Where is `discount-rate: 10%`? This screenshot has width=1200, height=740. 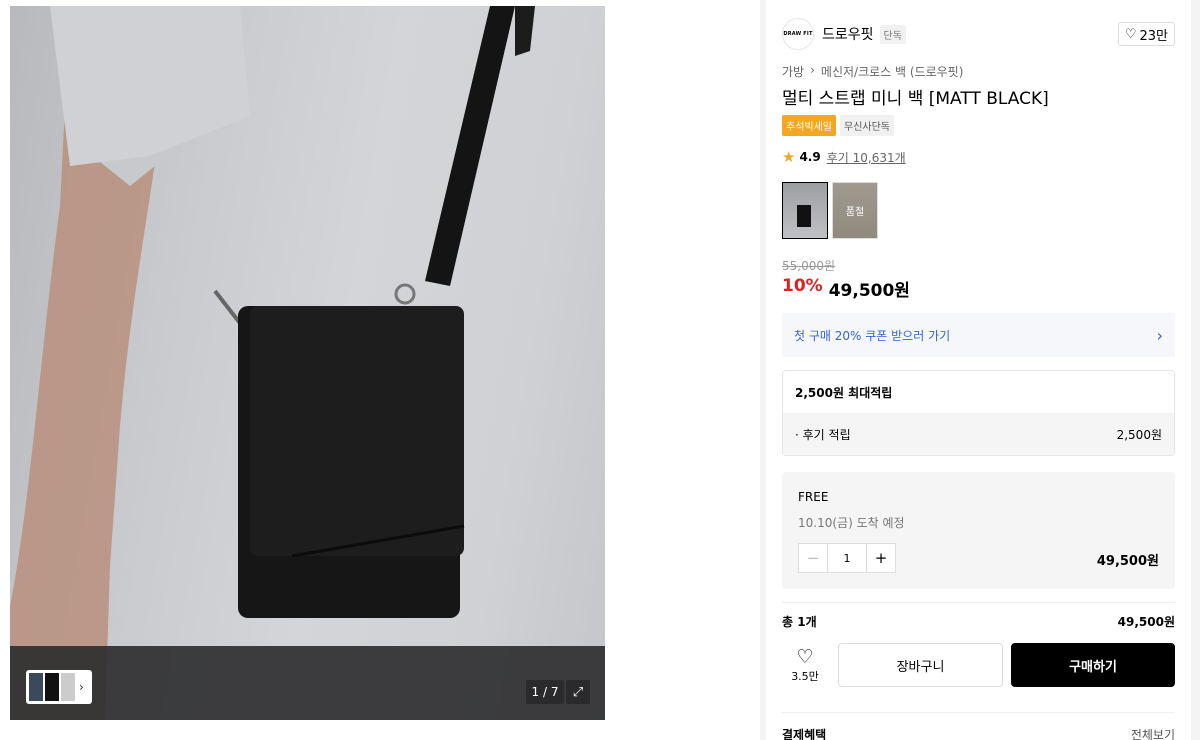
discount-rate: 10% is located at coordinates (802, 286).